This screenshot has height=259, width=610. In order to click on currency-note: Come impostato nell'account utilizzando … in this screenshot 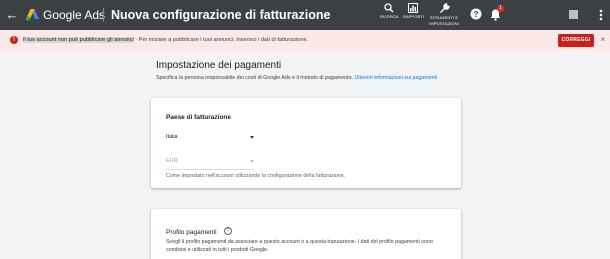, I will do `click(256, 176)`.